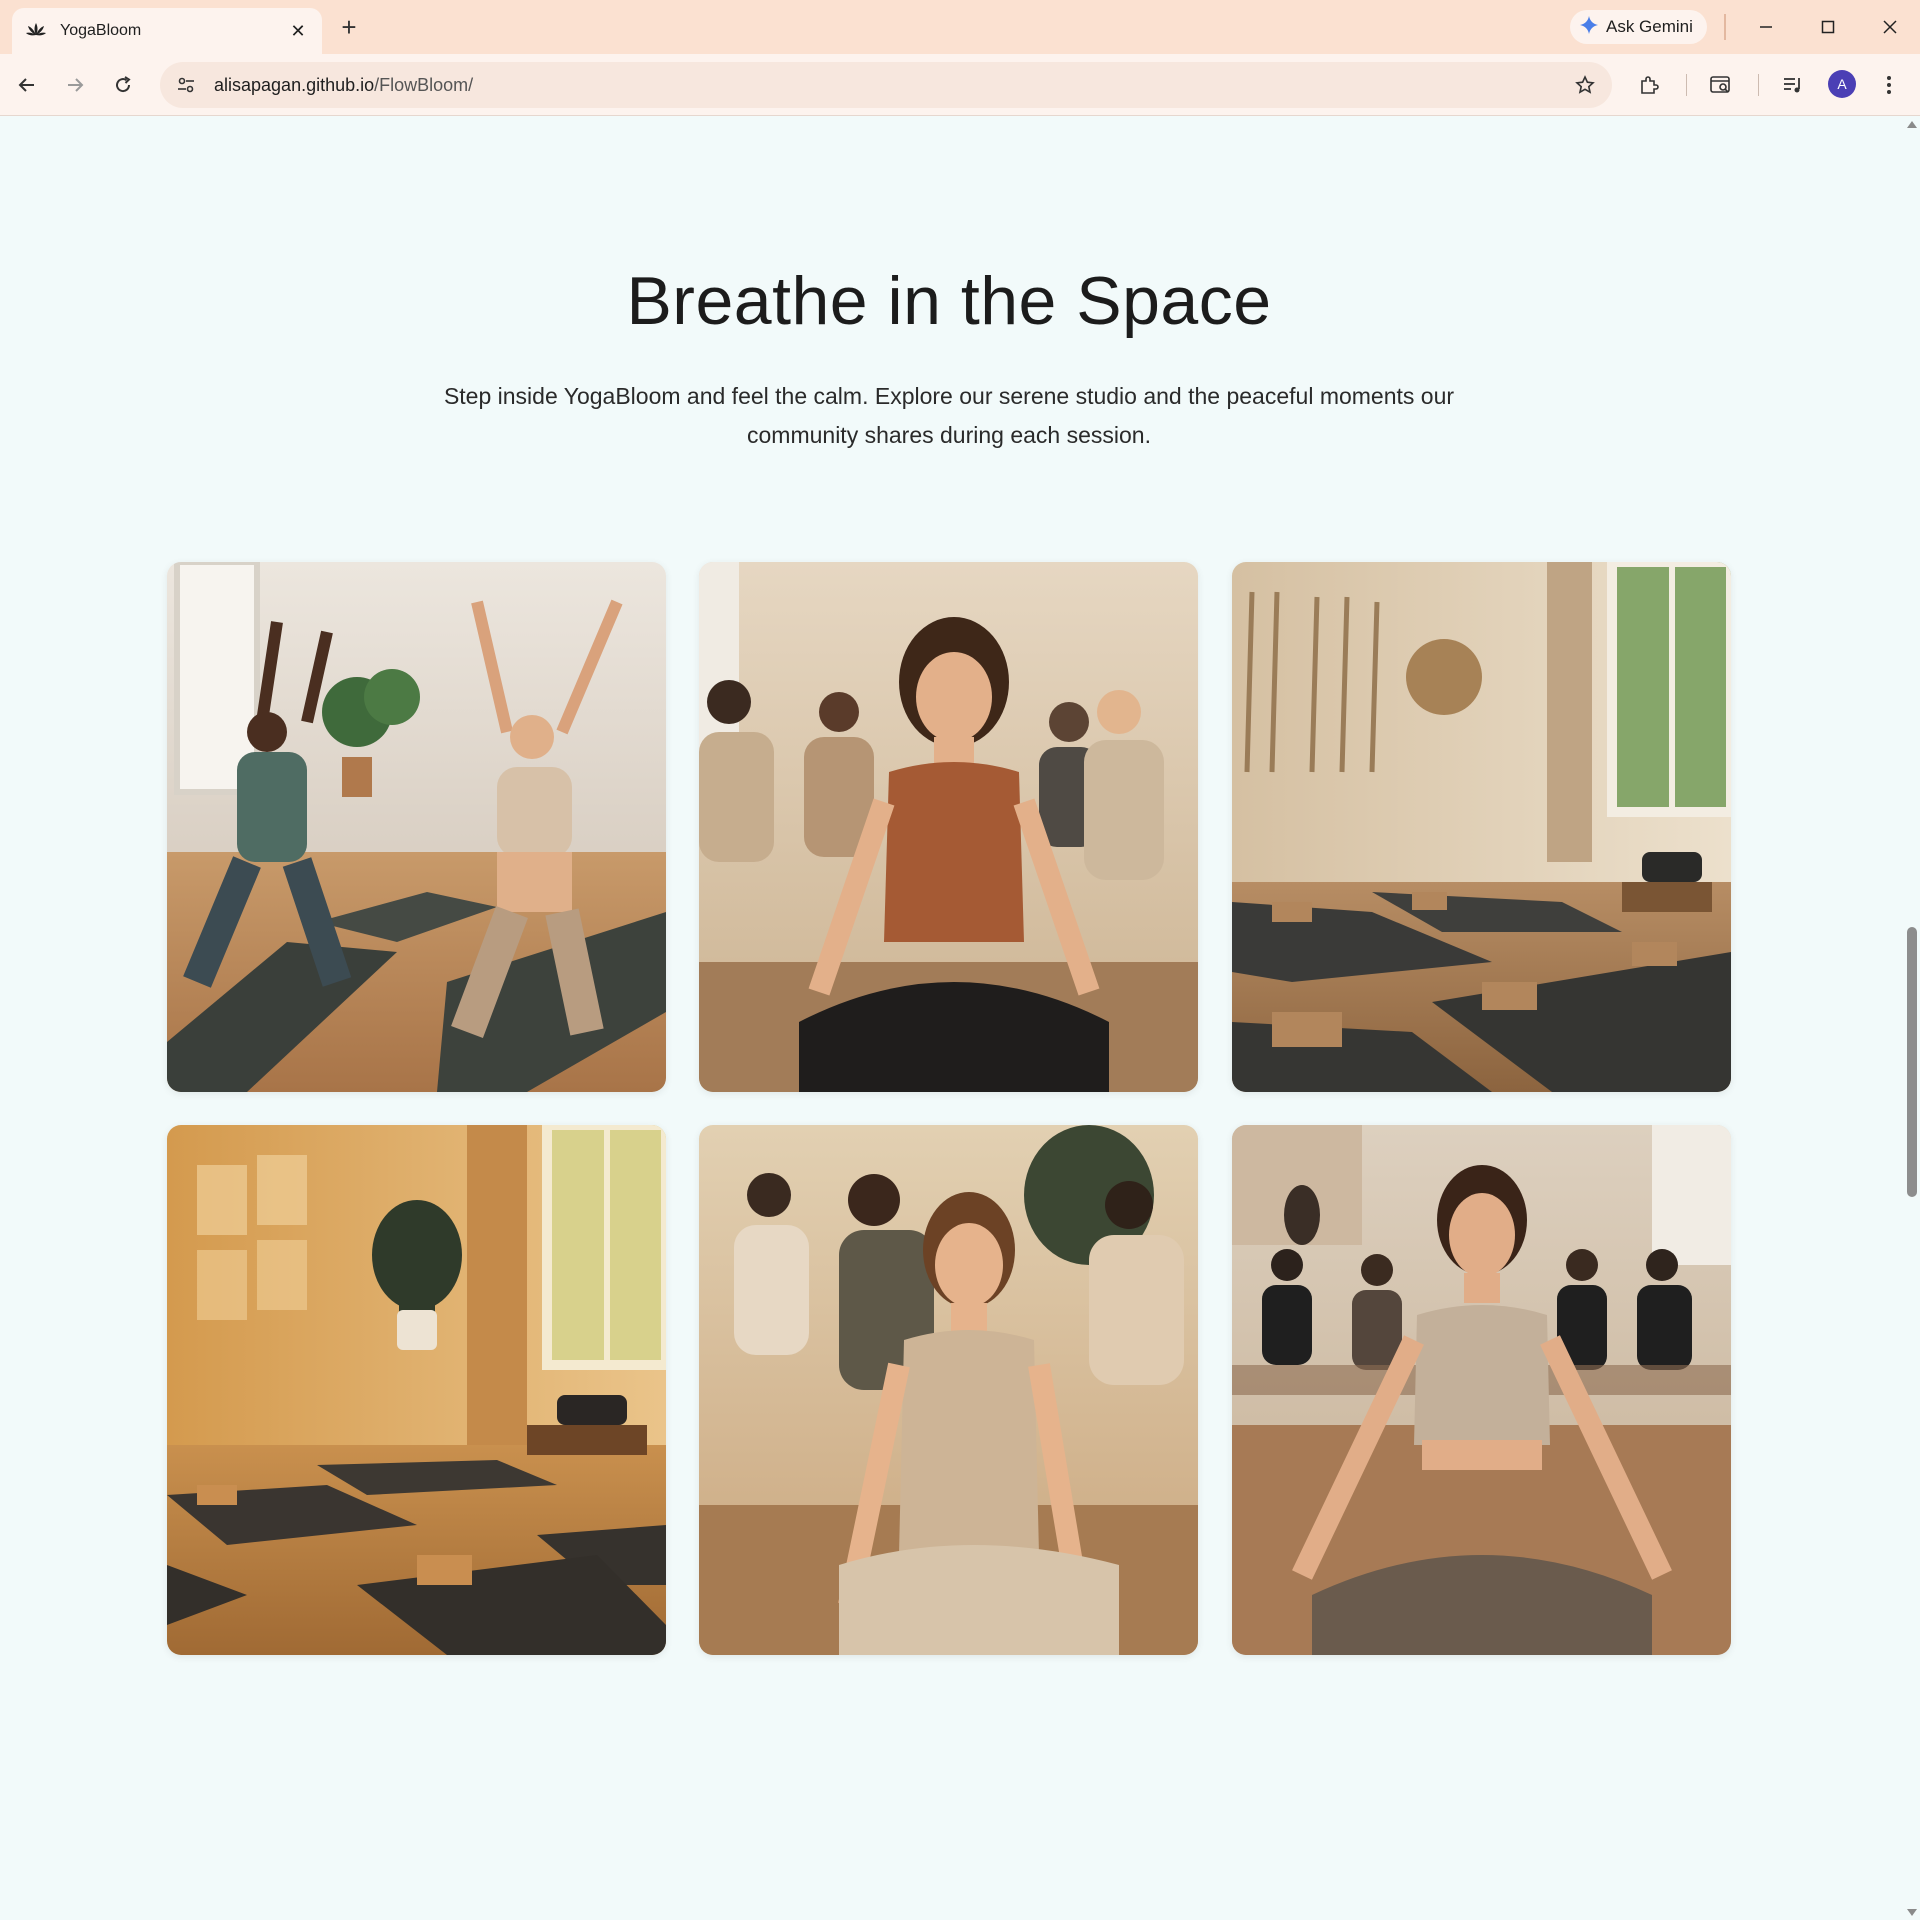  Describe the element at coordinates (1842, 84) in the screenshot. I see `profile-avatar: A` at that location.